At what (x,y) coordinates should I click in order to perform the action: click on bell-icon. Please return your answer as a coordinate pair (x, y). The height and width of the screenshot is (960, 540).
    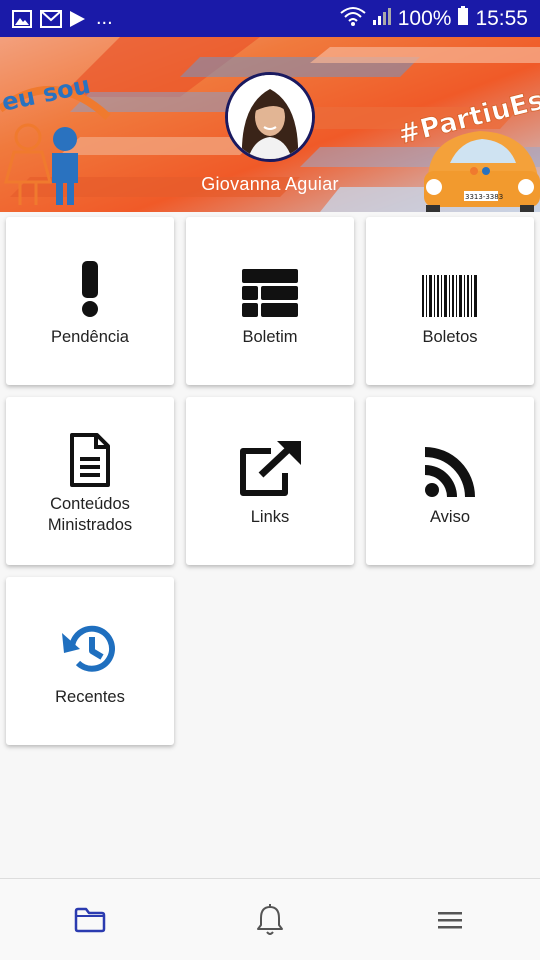
    Looking at the image, I should click on (270, 919).